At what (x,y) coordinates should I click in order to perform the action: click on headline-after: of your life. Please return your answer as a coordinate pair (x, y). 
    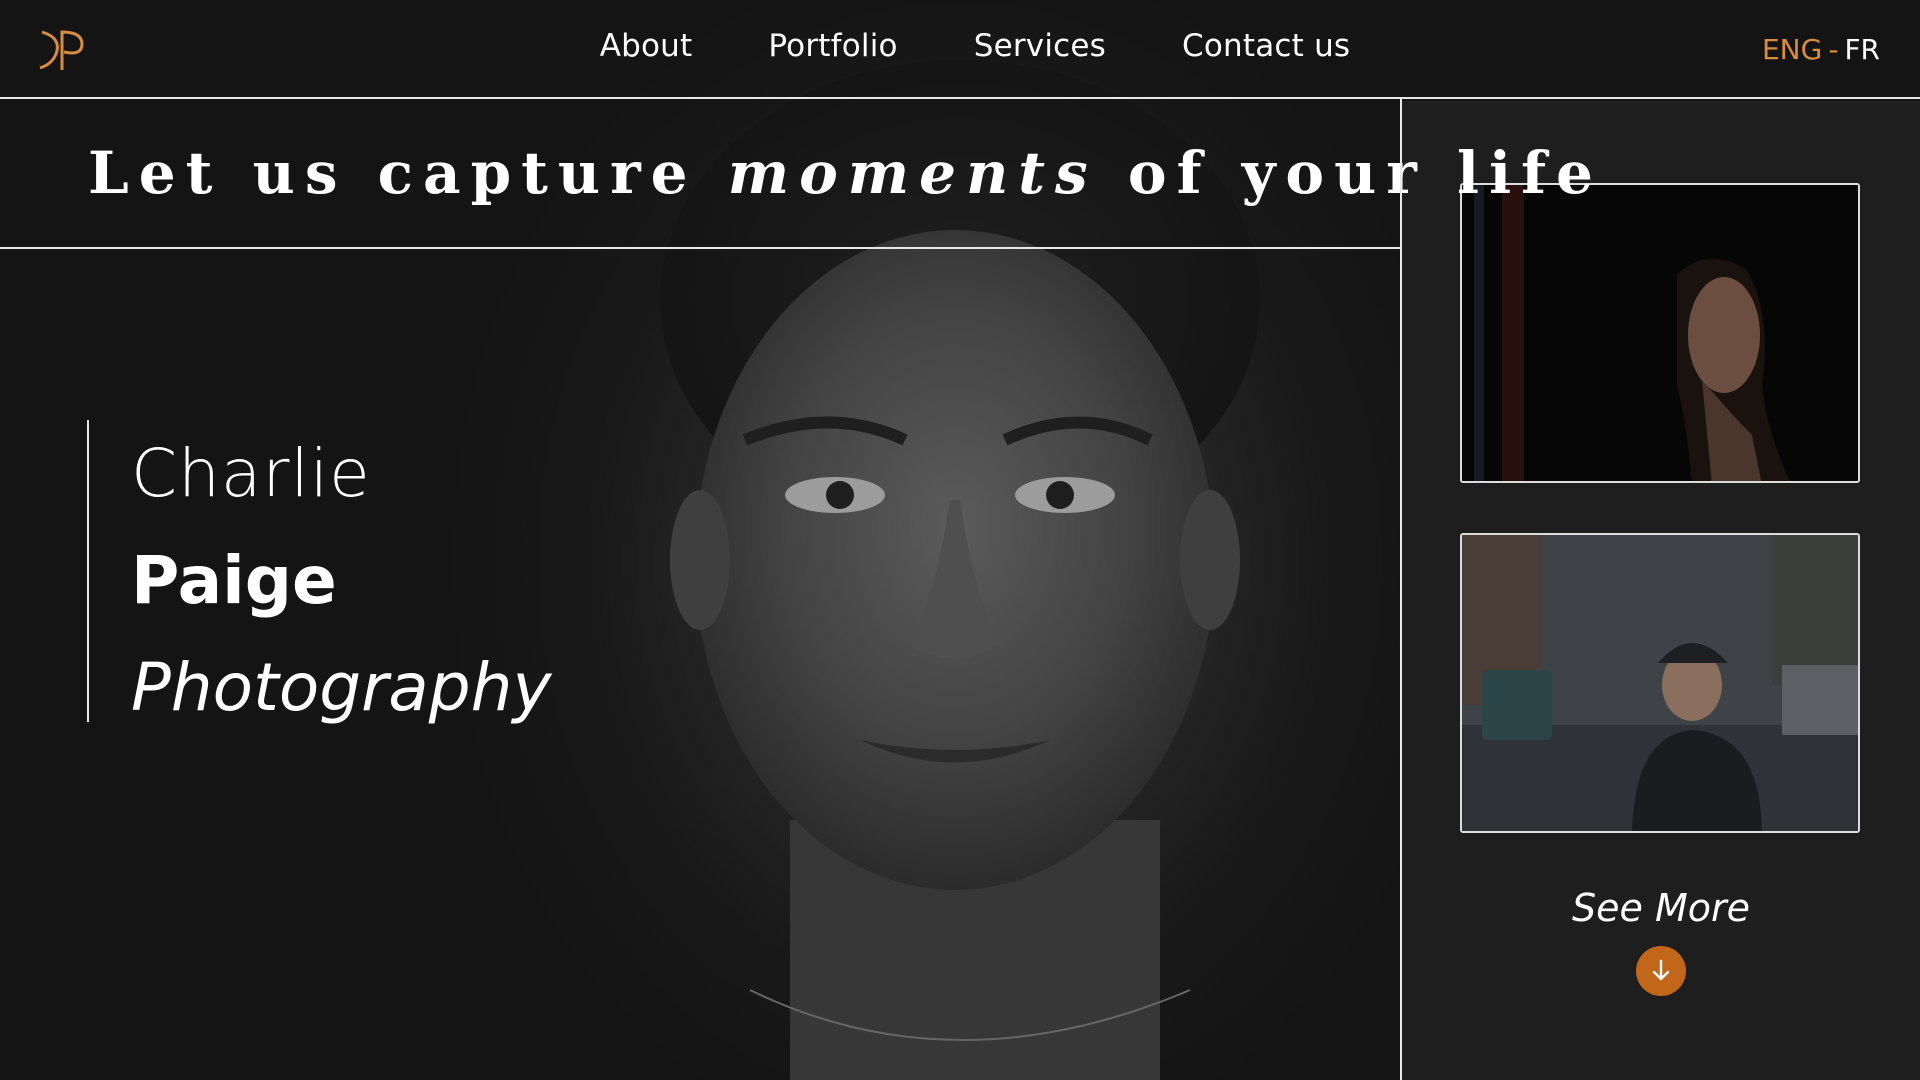
    Looking at the image, I should click on (1350, 173).